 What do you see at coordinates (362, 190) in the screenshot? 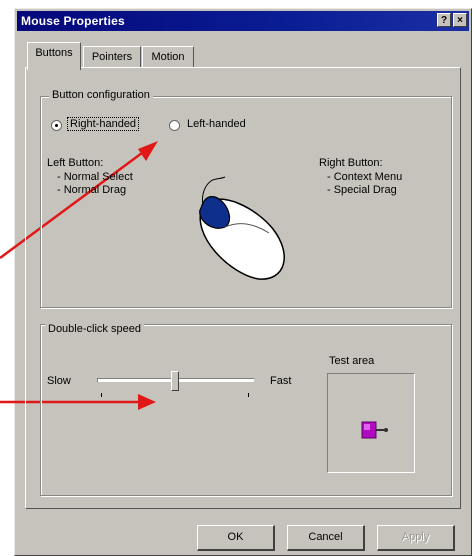
I see `right-button-line2: - Special Drag` at bounding box center [362, 190].